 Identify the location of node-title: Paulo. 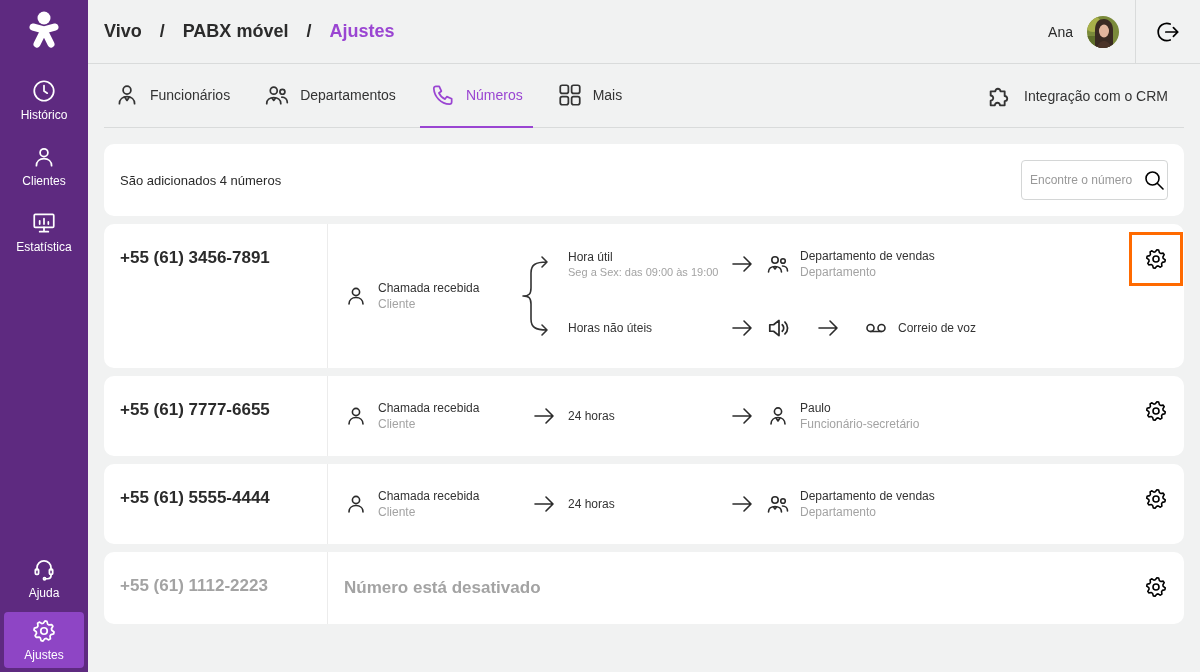
(816, 408).